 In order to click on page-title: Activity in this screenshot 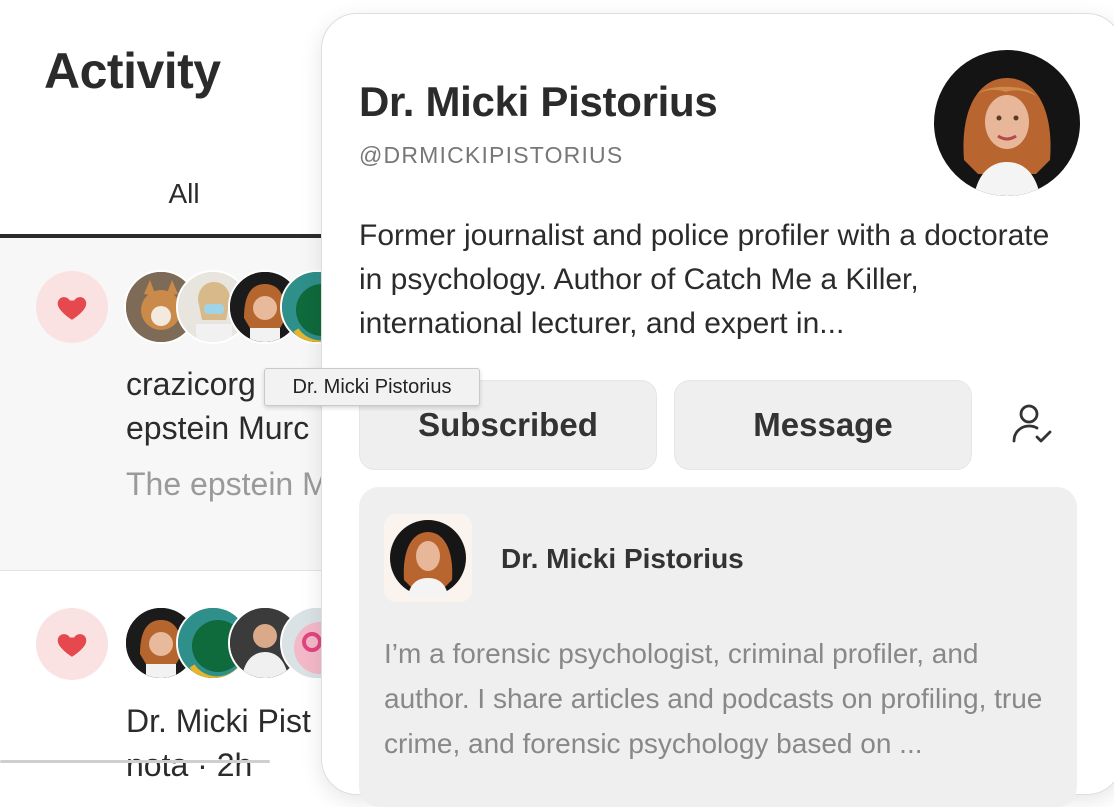, I will do `click(132, 71)`.